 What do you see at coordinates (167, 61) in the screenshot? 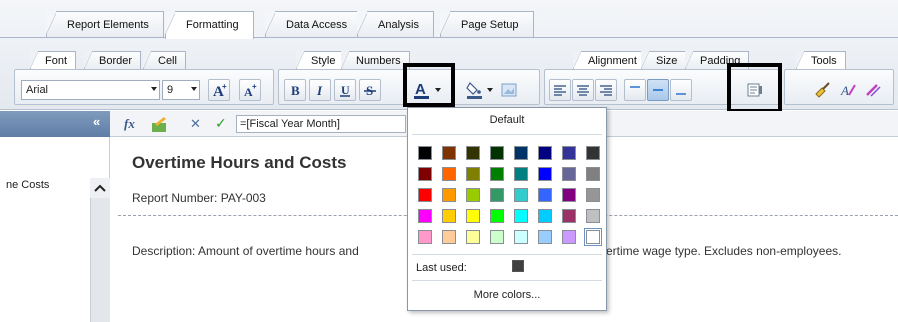
I see `subtab-label: Cell` at bounding box center [167, 61].